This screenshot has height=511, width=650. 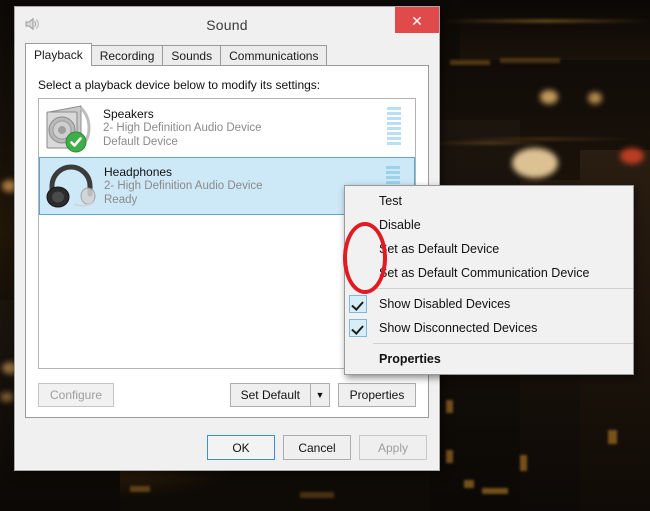 I want to click on device-status: Ready, so click(x=121, y=200).